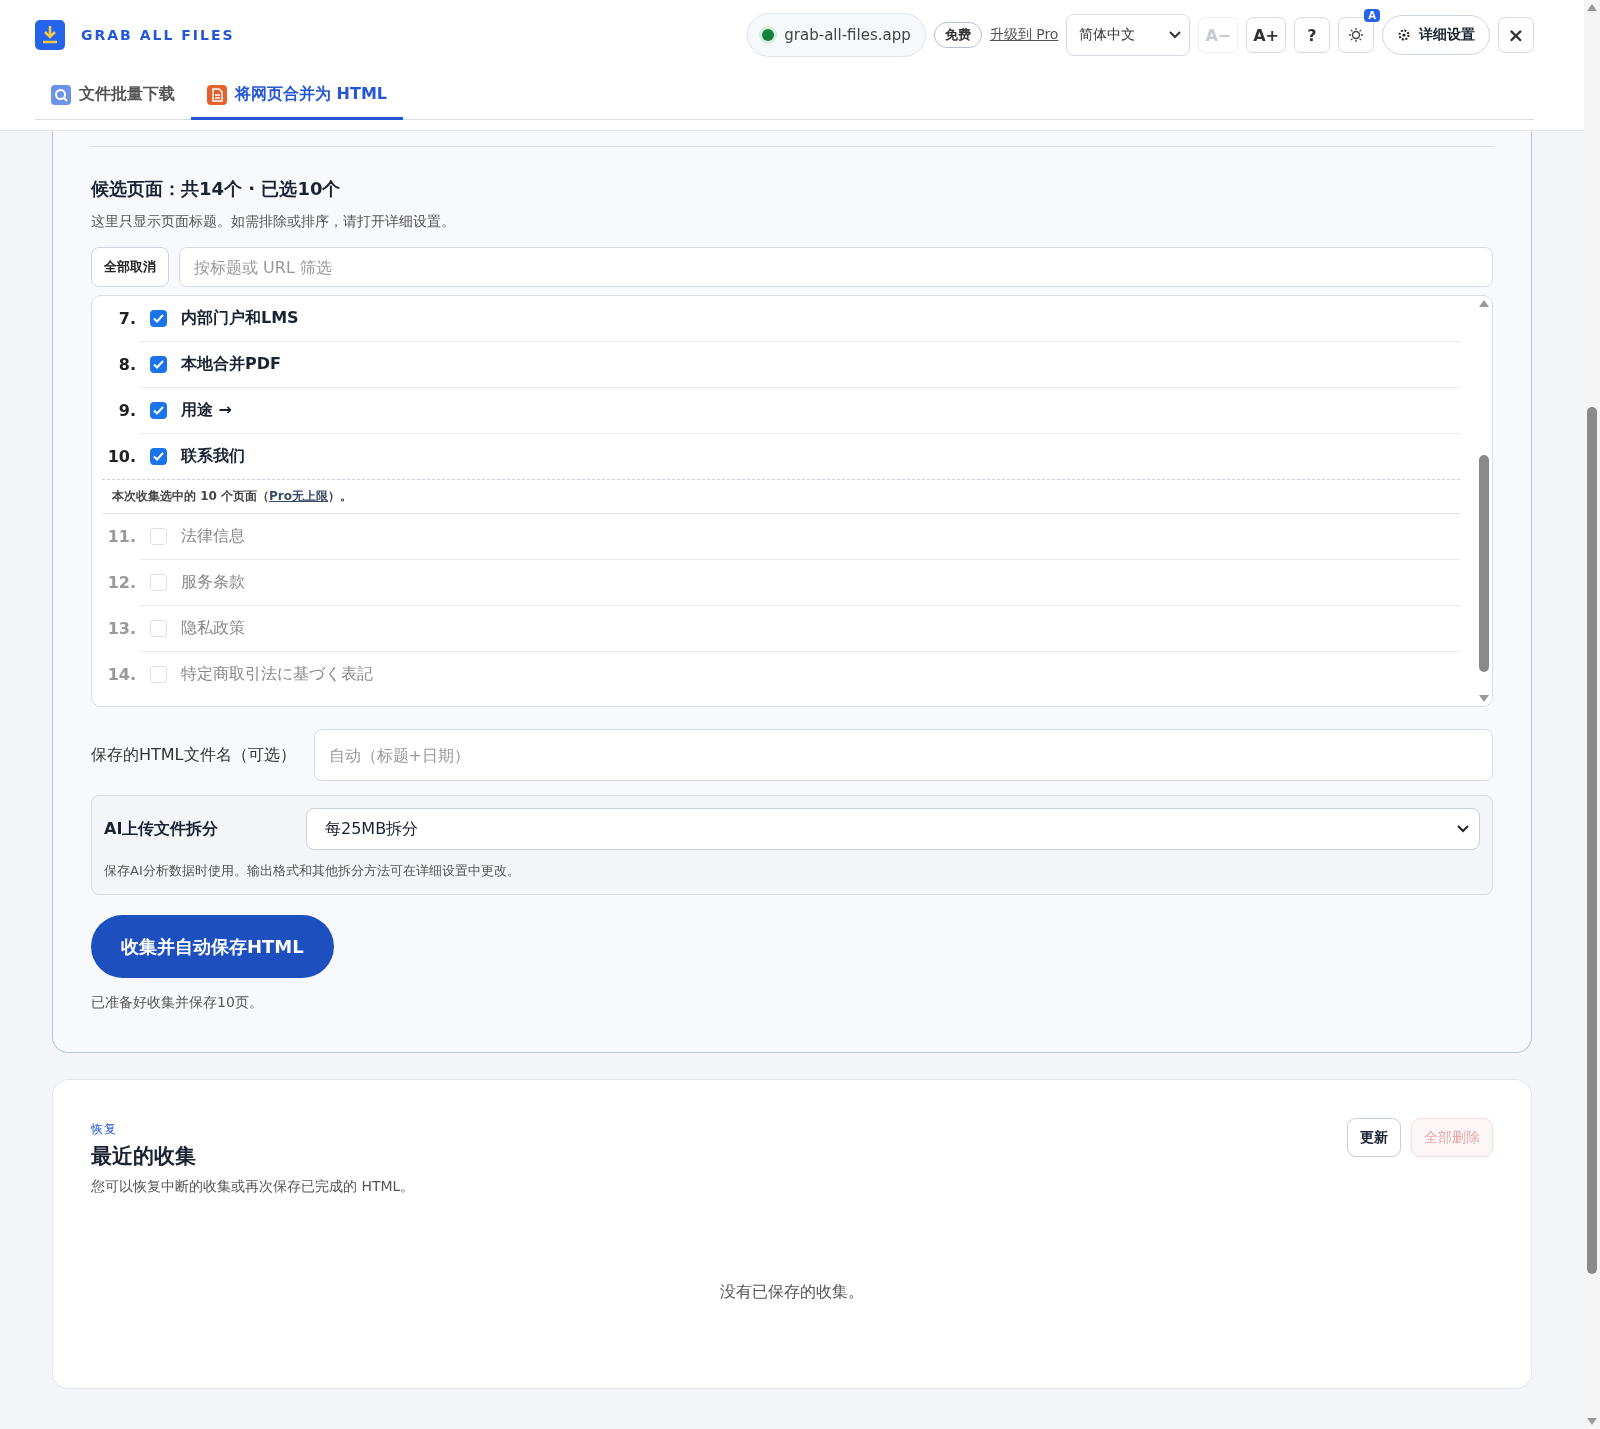  What do you see at coordinates (1374, 1137) in the screenshot?
I see `refresh-button: 更新` at bounding box center [1374, 1137].